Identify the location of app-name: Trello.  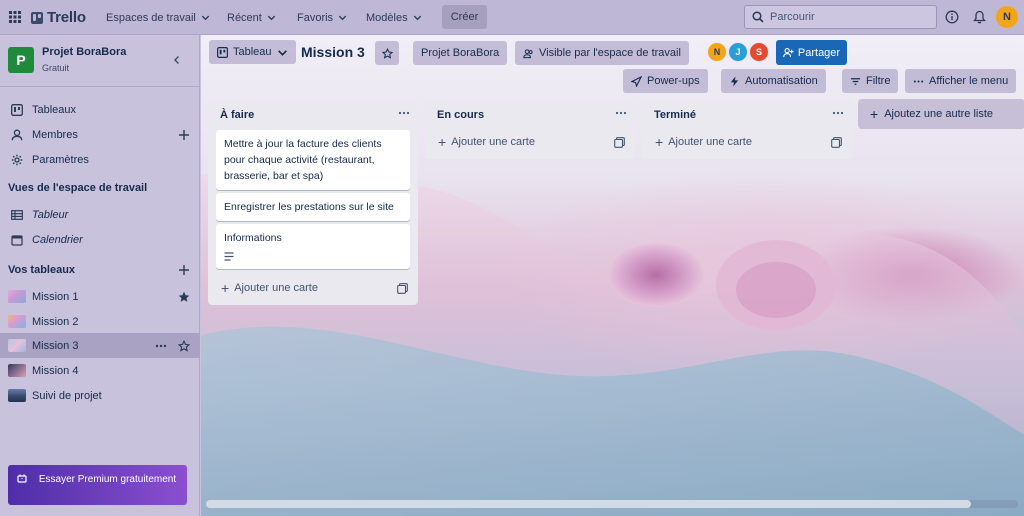
(66, 17).